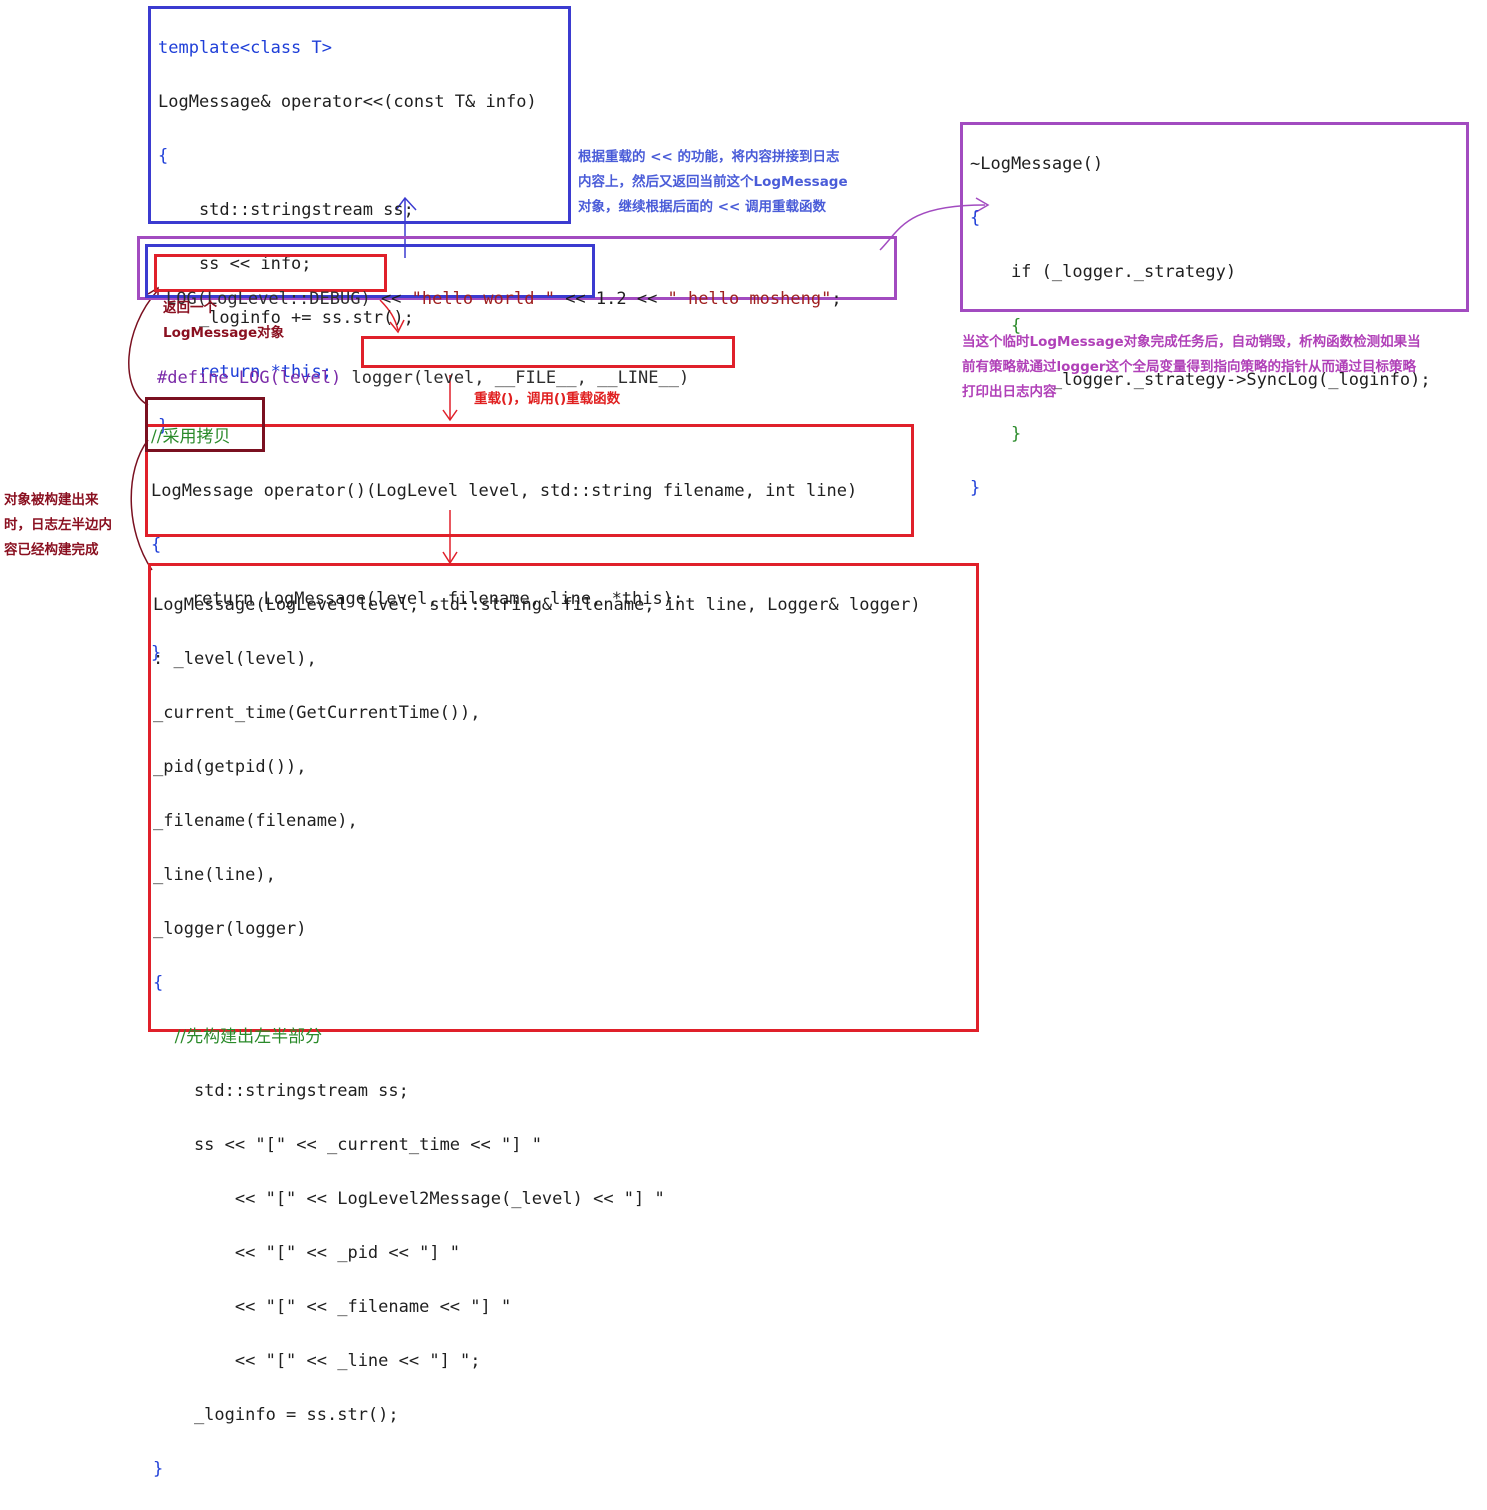 This screenshot has height=1510, width=1487. I want to click on code-line: LogMessage& operator<<(const T& info), so click(347, 102).